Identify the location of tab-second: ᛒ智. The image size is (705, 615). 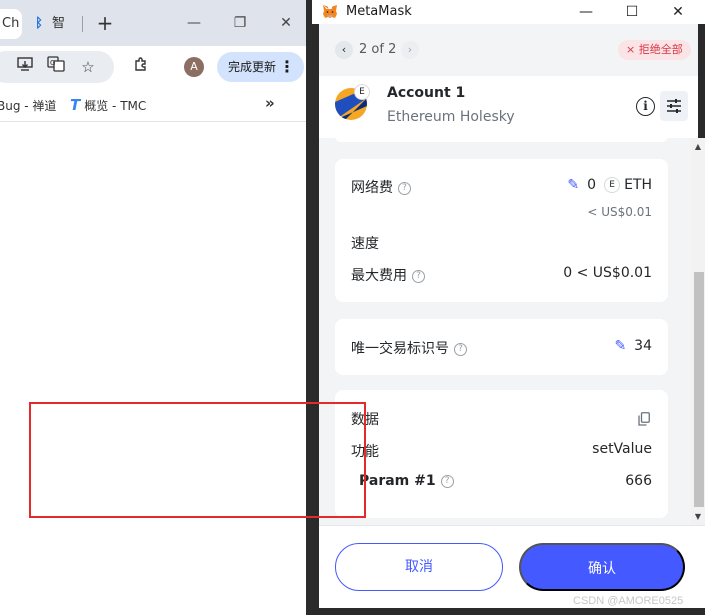
(48, 24).